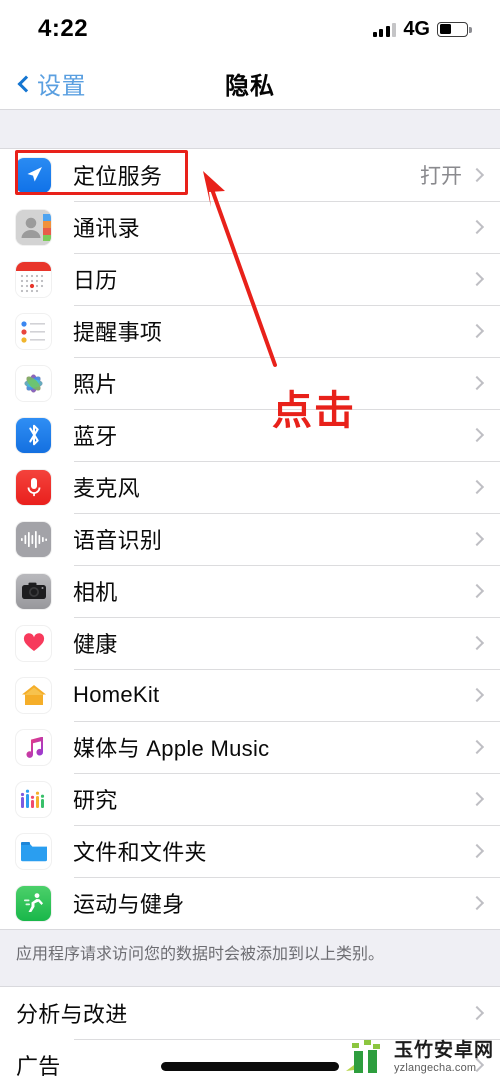 This screenshot has height=1083, width=500. I want to click on network-type-label: 4G, so click(416, 28).